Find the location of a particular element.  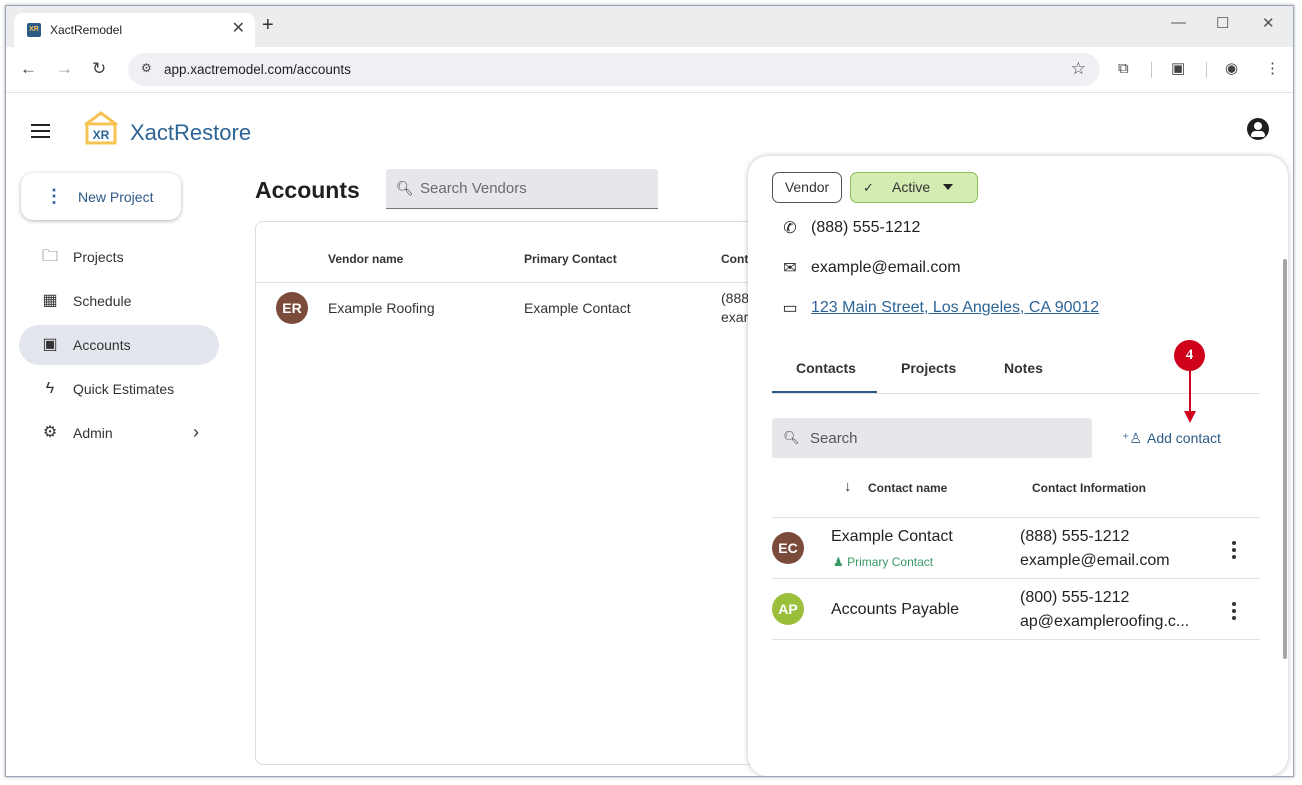

sidebar-item-admin: ⚙ Admin › is located at coordinates (119, 433).